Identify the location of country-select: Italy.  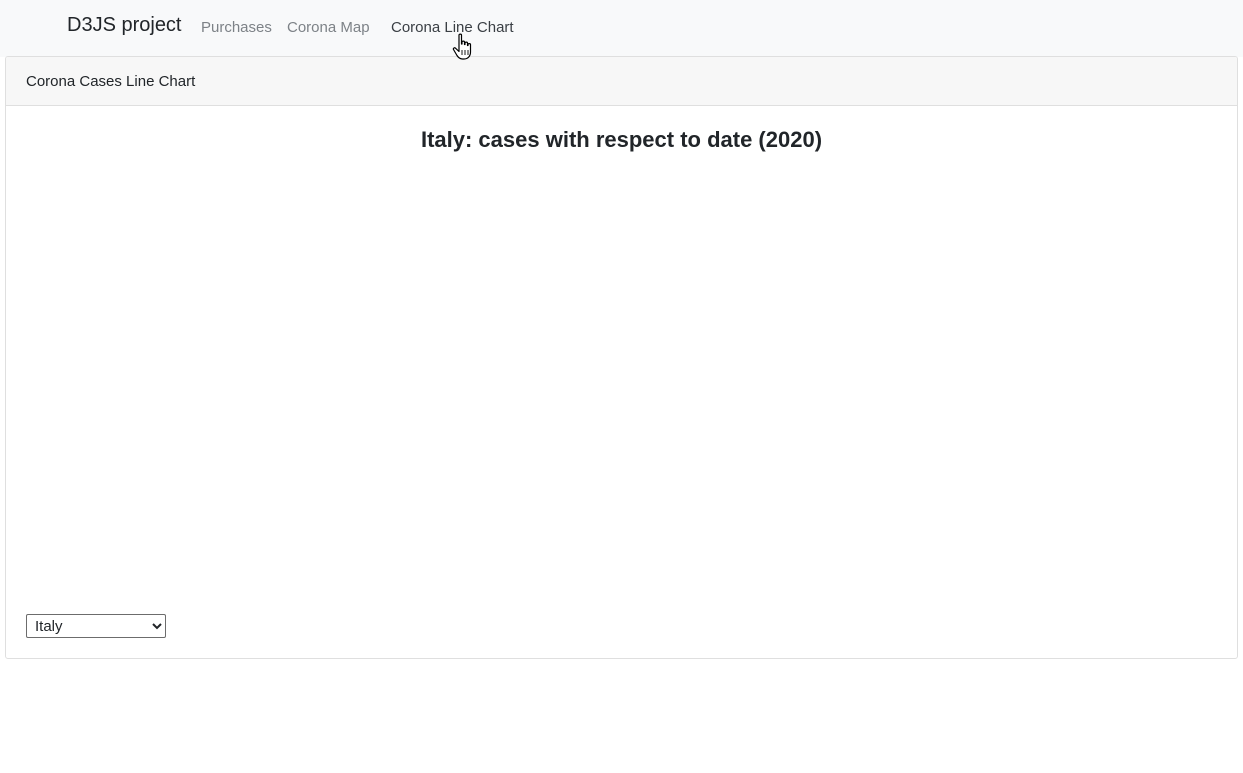
(96, 626).